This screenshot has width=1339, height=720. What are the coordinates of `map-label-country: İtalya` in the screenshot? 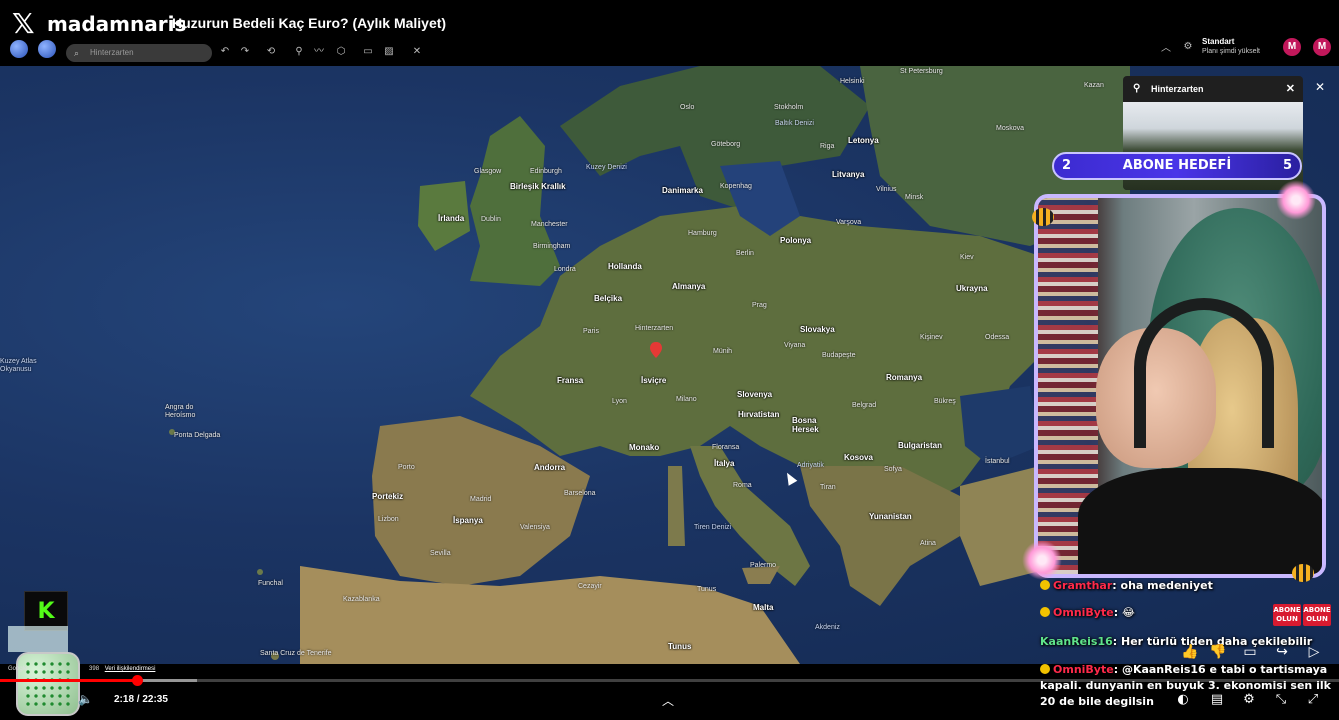 It's located at (724, 463).